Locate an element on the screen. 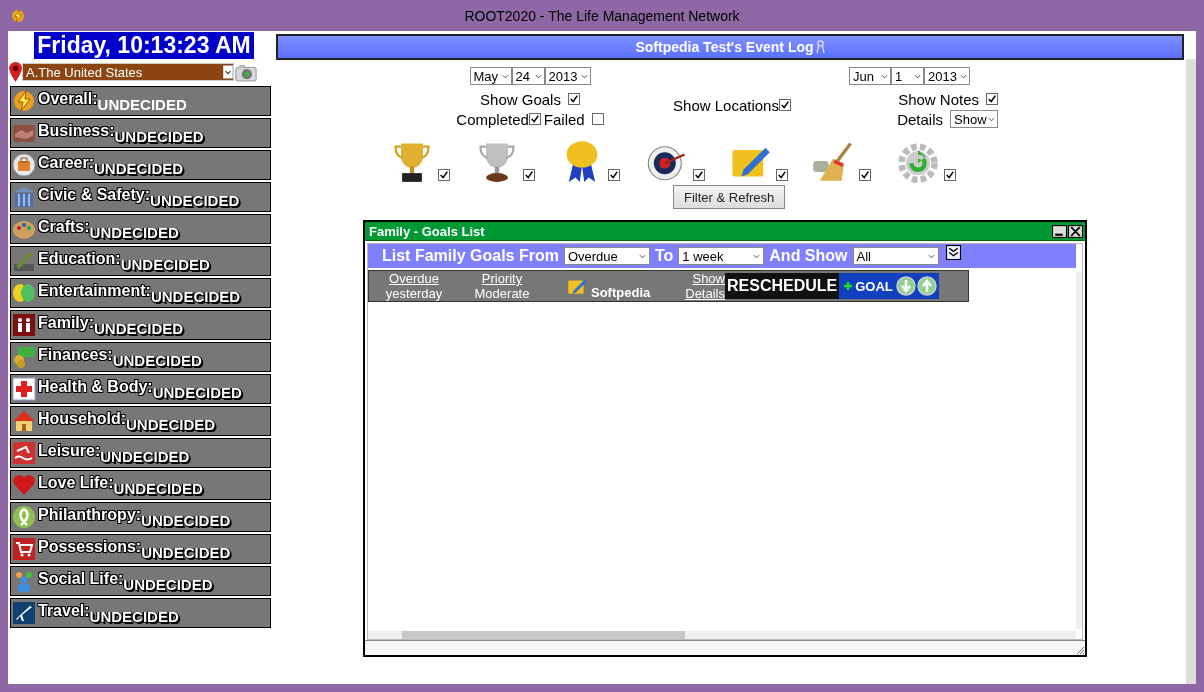  category-row: Civic & Safety:UNDECIDED is located at coordinates (140, 197).